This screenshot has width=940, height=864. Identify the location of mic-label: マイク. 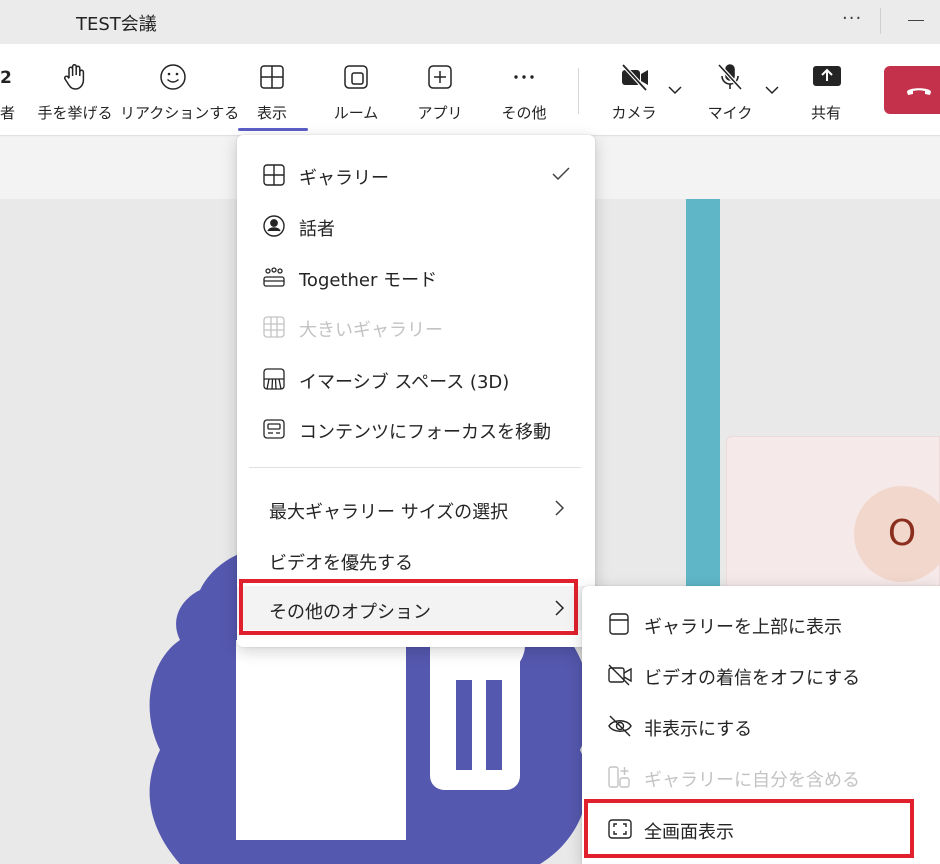
(730, 113).